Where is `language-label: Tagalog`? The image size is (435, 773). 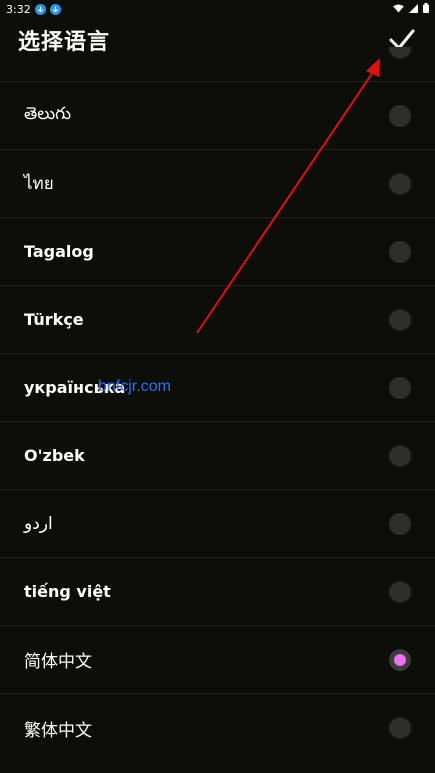 language-label: Tagalog is located at coordinates (59, 251).